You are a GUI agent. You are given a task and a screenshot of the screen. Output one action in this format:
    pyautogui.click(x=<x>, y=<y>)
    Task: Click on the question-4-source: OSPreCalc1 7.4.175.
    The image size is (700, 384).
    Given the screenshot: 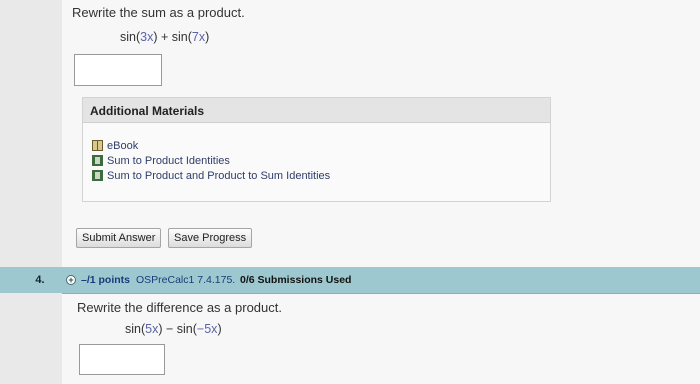 What is the action you would take?
    pyautogui.click(x=186, y=280)
    